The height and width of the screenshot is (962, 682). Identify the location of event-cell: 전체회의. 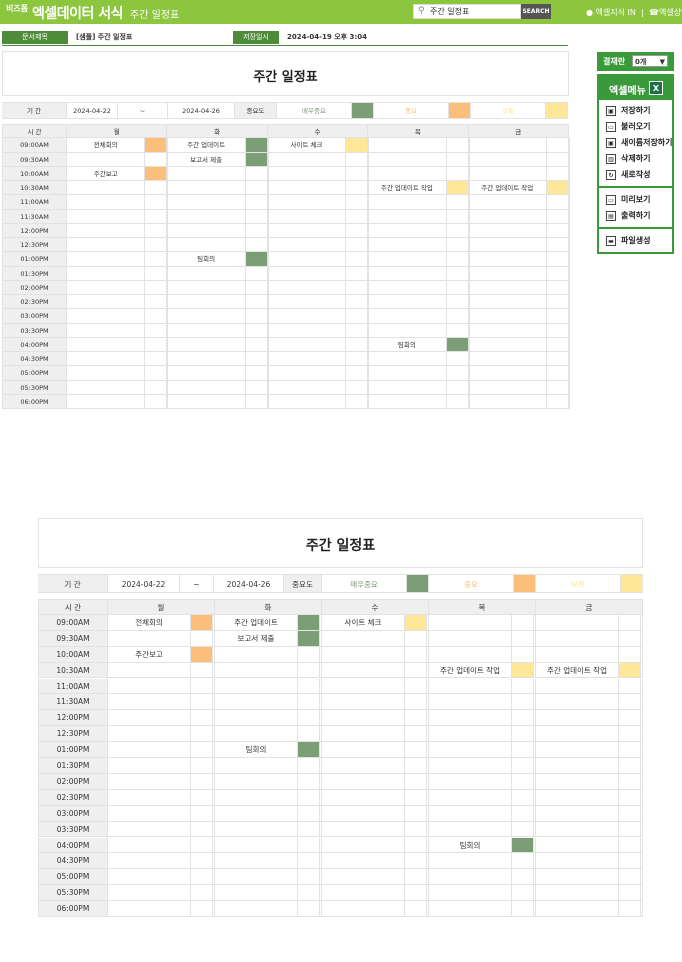
(106, 145).